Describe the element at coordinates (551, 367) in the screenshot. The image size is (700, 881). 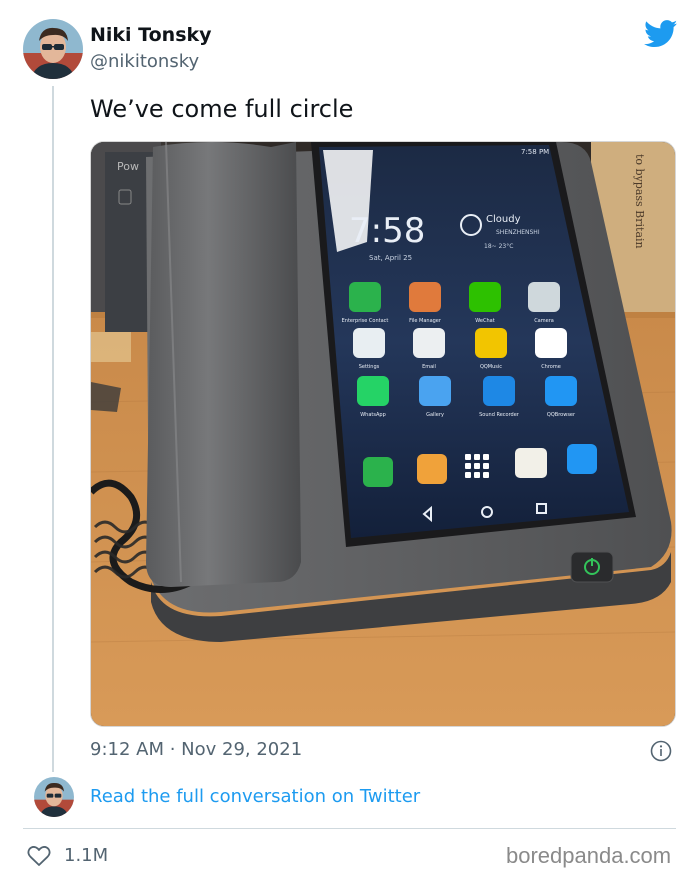
I see `app-label: Chrome` at that location.